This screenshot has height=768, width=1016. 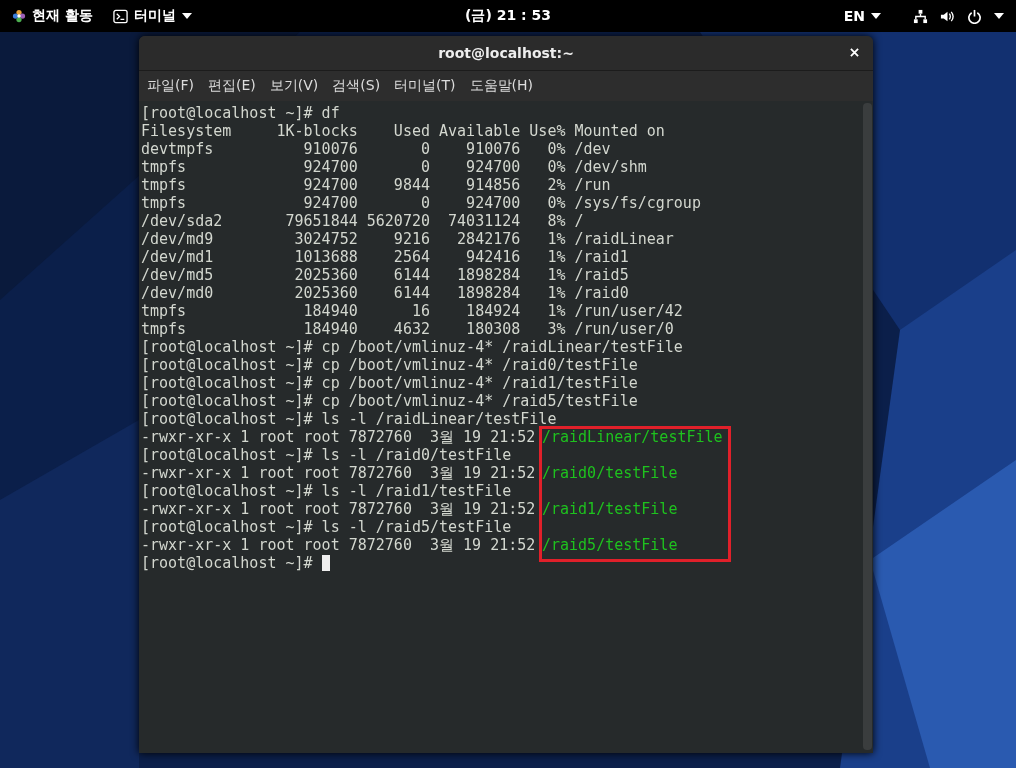 What do you see at coordinates (240, 113) in the screenshot?
I see `terminal-line: [root@localhost ~]# df` at bounding box center [240, 113].